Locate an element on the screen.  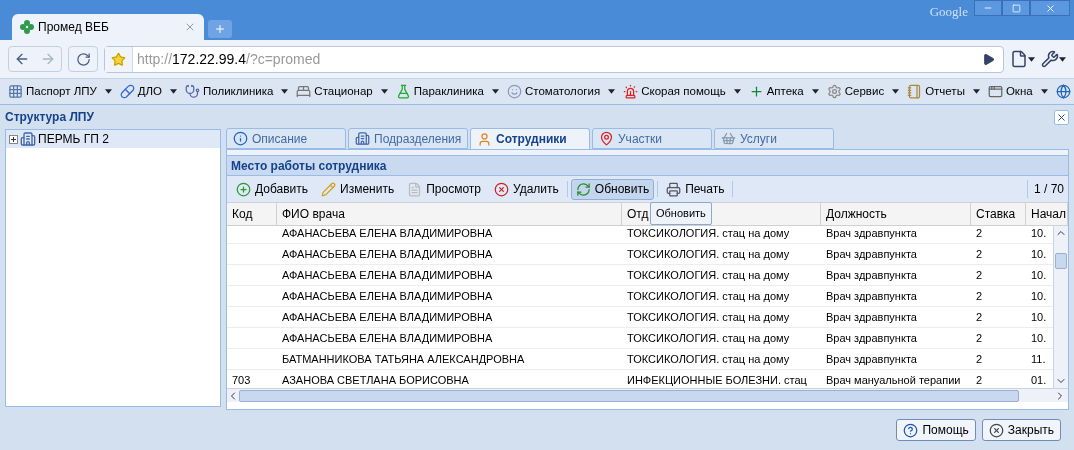
column-header: Начал is located at coordinates (1047, 214).